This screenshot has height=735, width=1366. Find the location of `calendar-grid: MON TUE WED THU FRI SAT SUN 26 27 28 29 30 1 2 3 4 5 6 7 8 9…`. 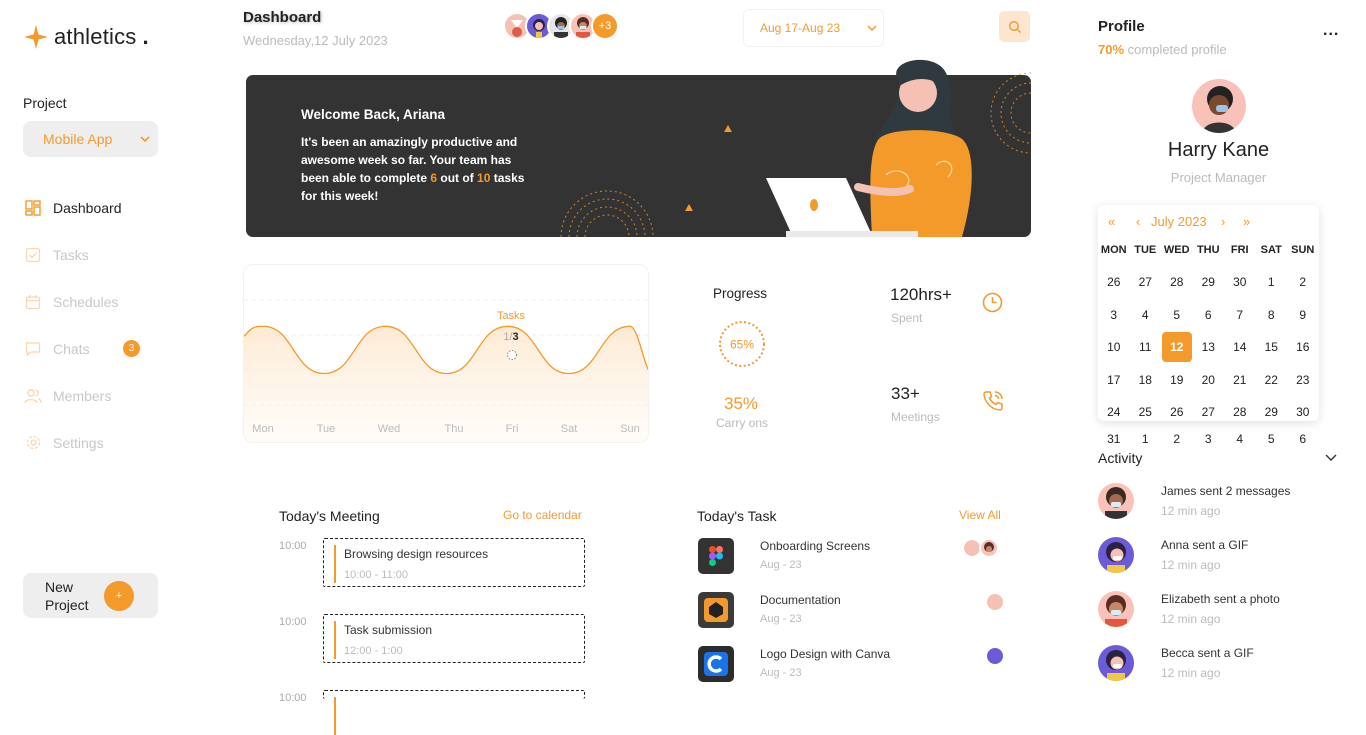

calendar-grid: MON TUE WED THU FRI SAT SUN 26 27 28 29 30 1 2 3 4 5 6 7 8 9… is located at coordinates (1208, 336).